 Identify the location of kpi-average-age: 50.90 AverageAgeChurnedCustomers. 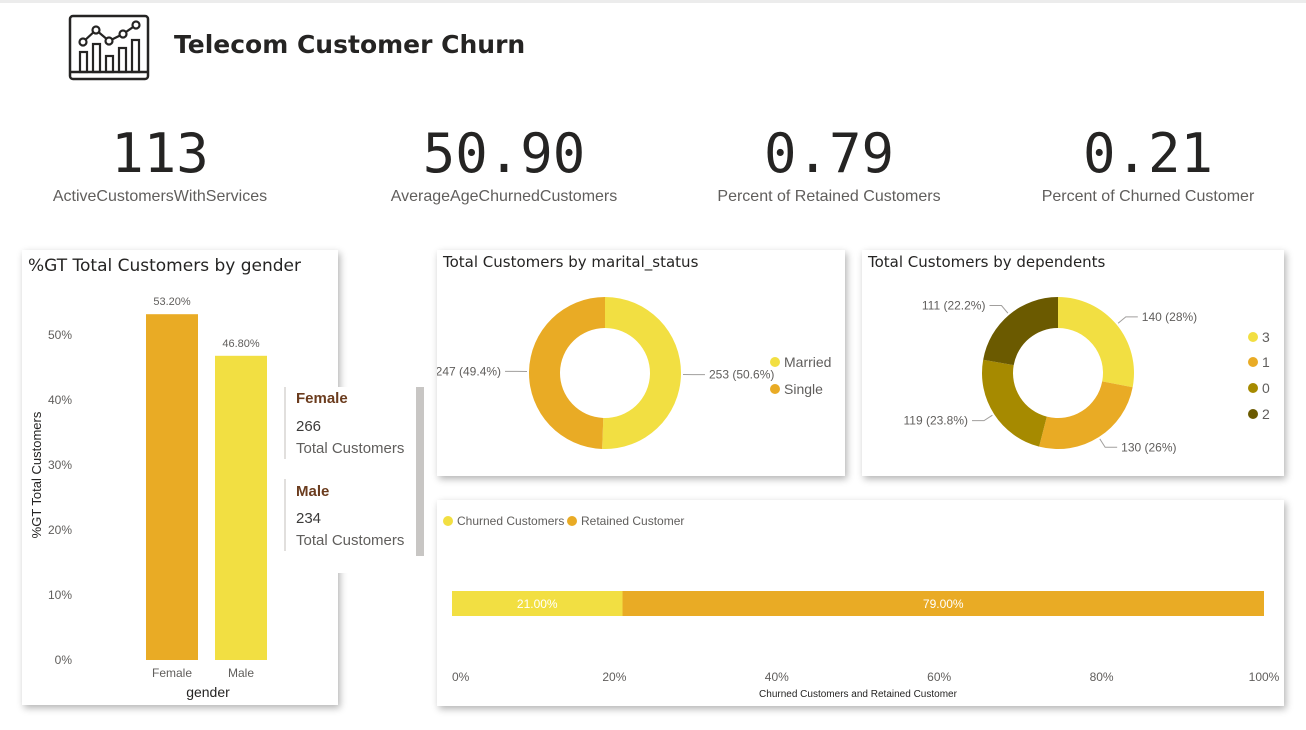
(504, 163).